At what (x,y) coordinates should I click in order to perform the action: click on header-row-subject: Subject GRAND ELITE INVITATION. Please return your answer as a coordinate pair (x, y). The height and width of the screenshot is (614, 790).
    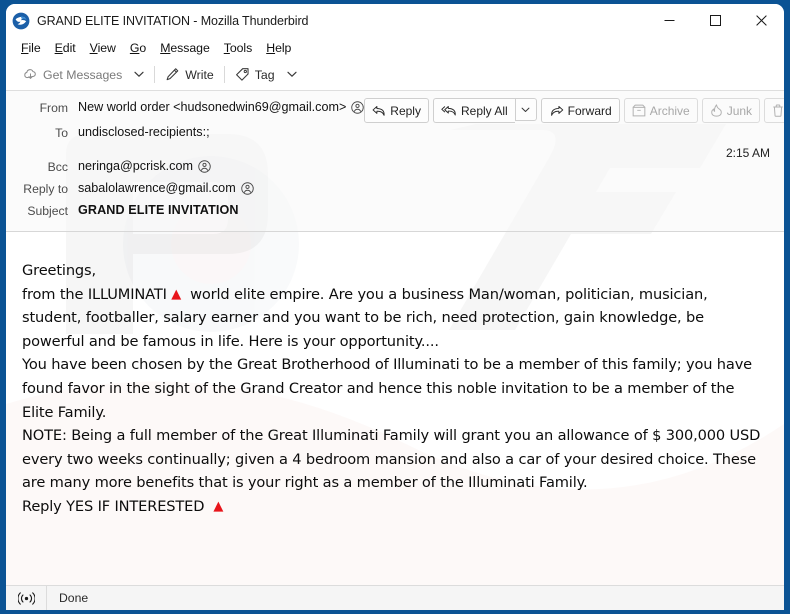
    Looking at the image, I should click on (395, 212).